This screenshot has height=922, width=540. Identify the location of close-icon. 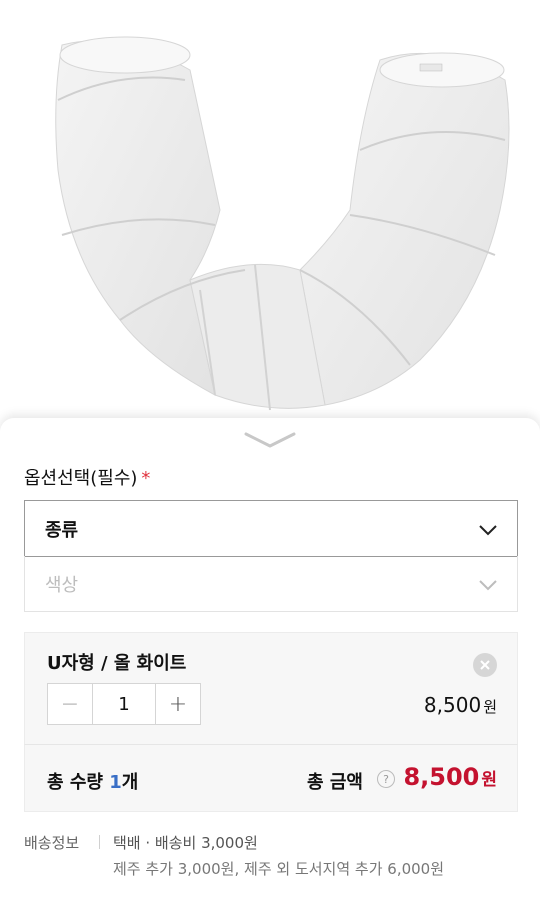
(485, 665).